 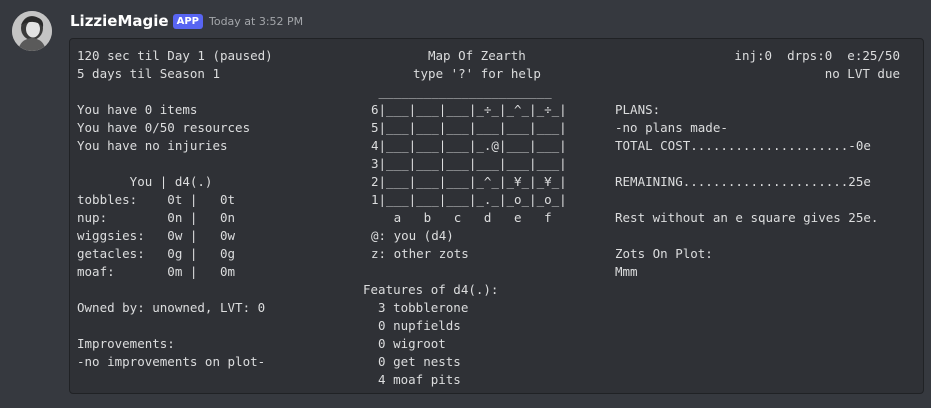 I want to click on owned-by: Owned by: unowned, LVT: 0, so click(x=171, y=307).